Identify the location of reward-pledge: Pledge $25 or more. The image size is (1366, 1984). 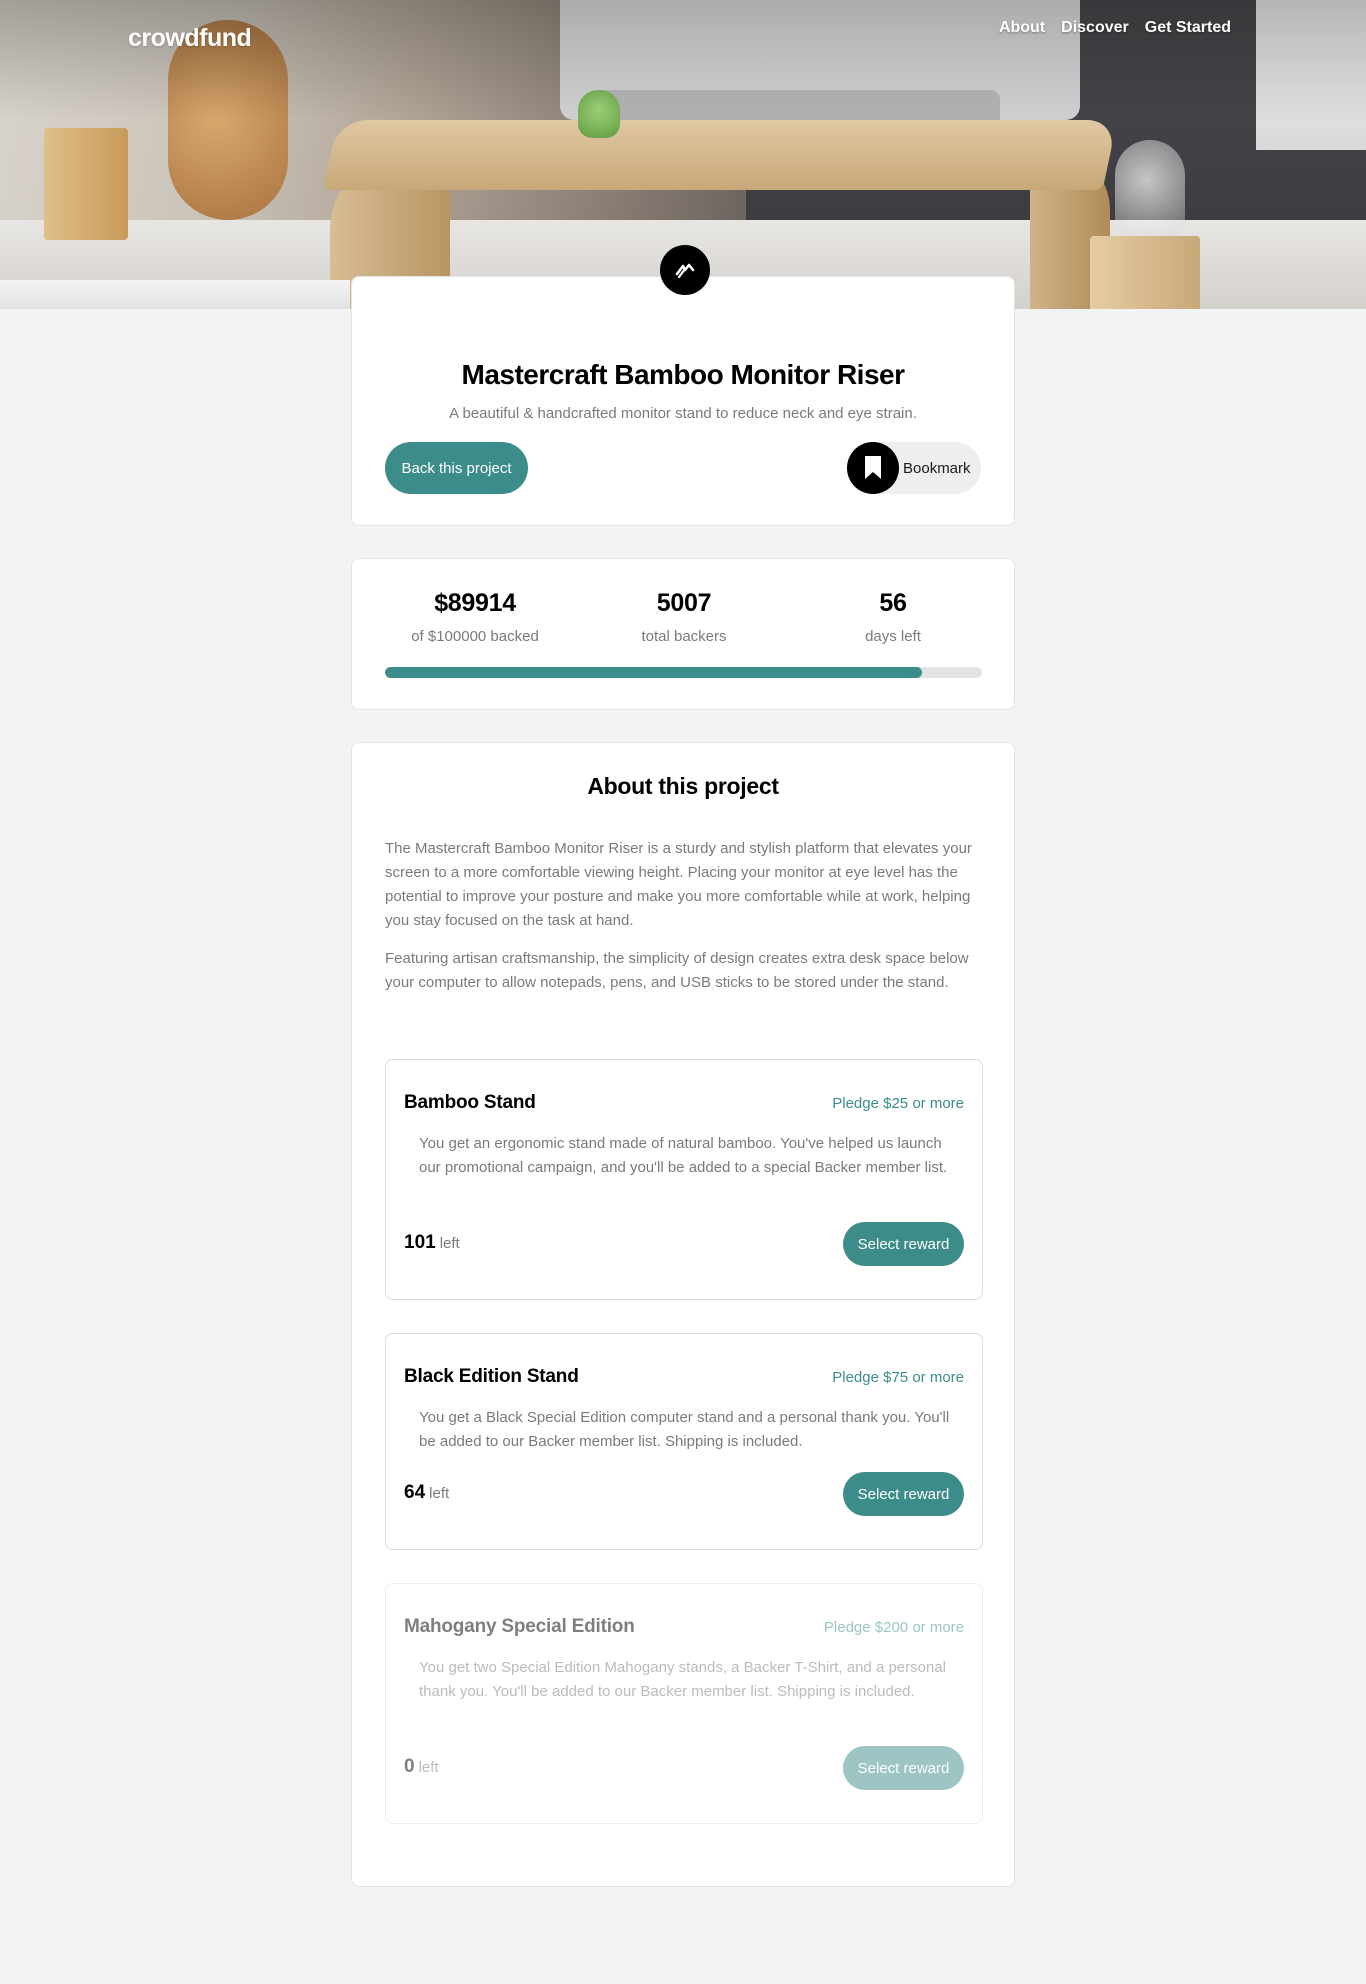
(898, 1103).